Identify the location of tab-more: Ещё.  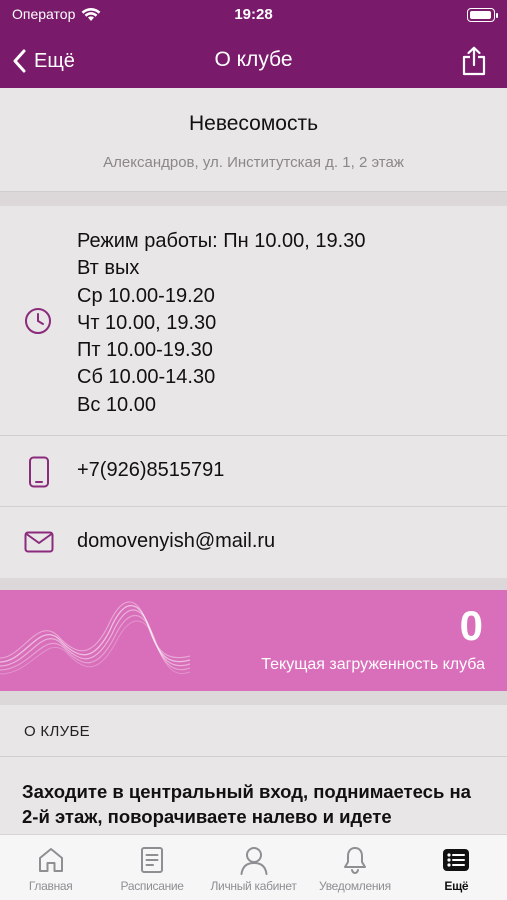
(456, 867).